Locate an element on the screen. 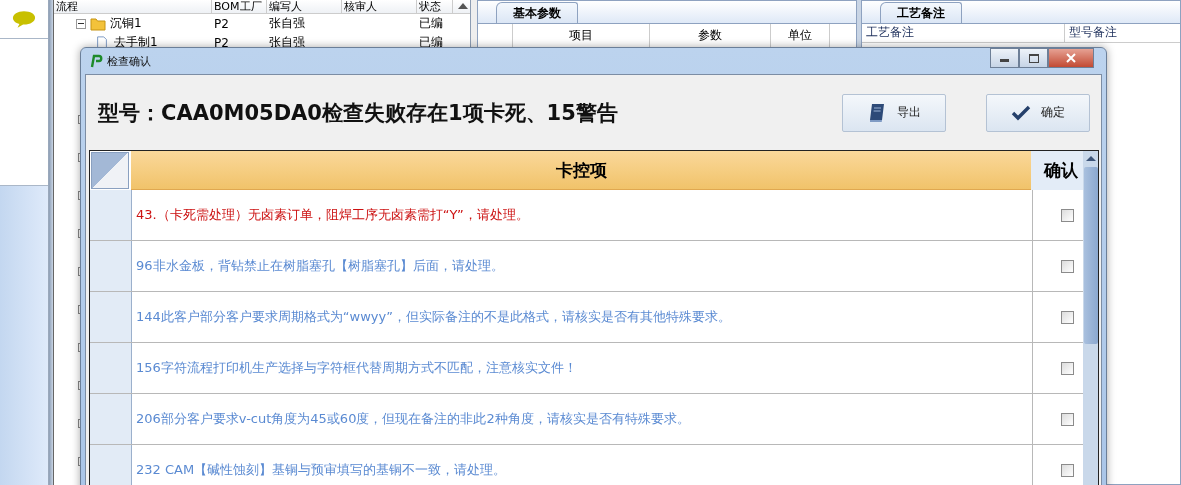  column-header: 编写人 is located at coordinates (304, 6).